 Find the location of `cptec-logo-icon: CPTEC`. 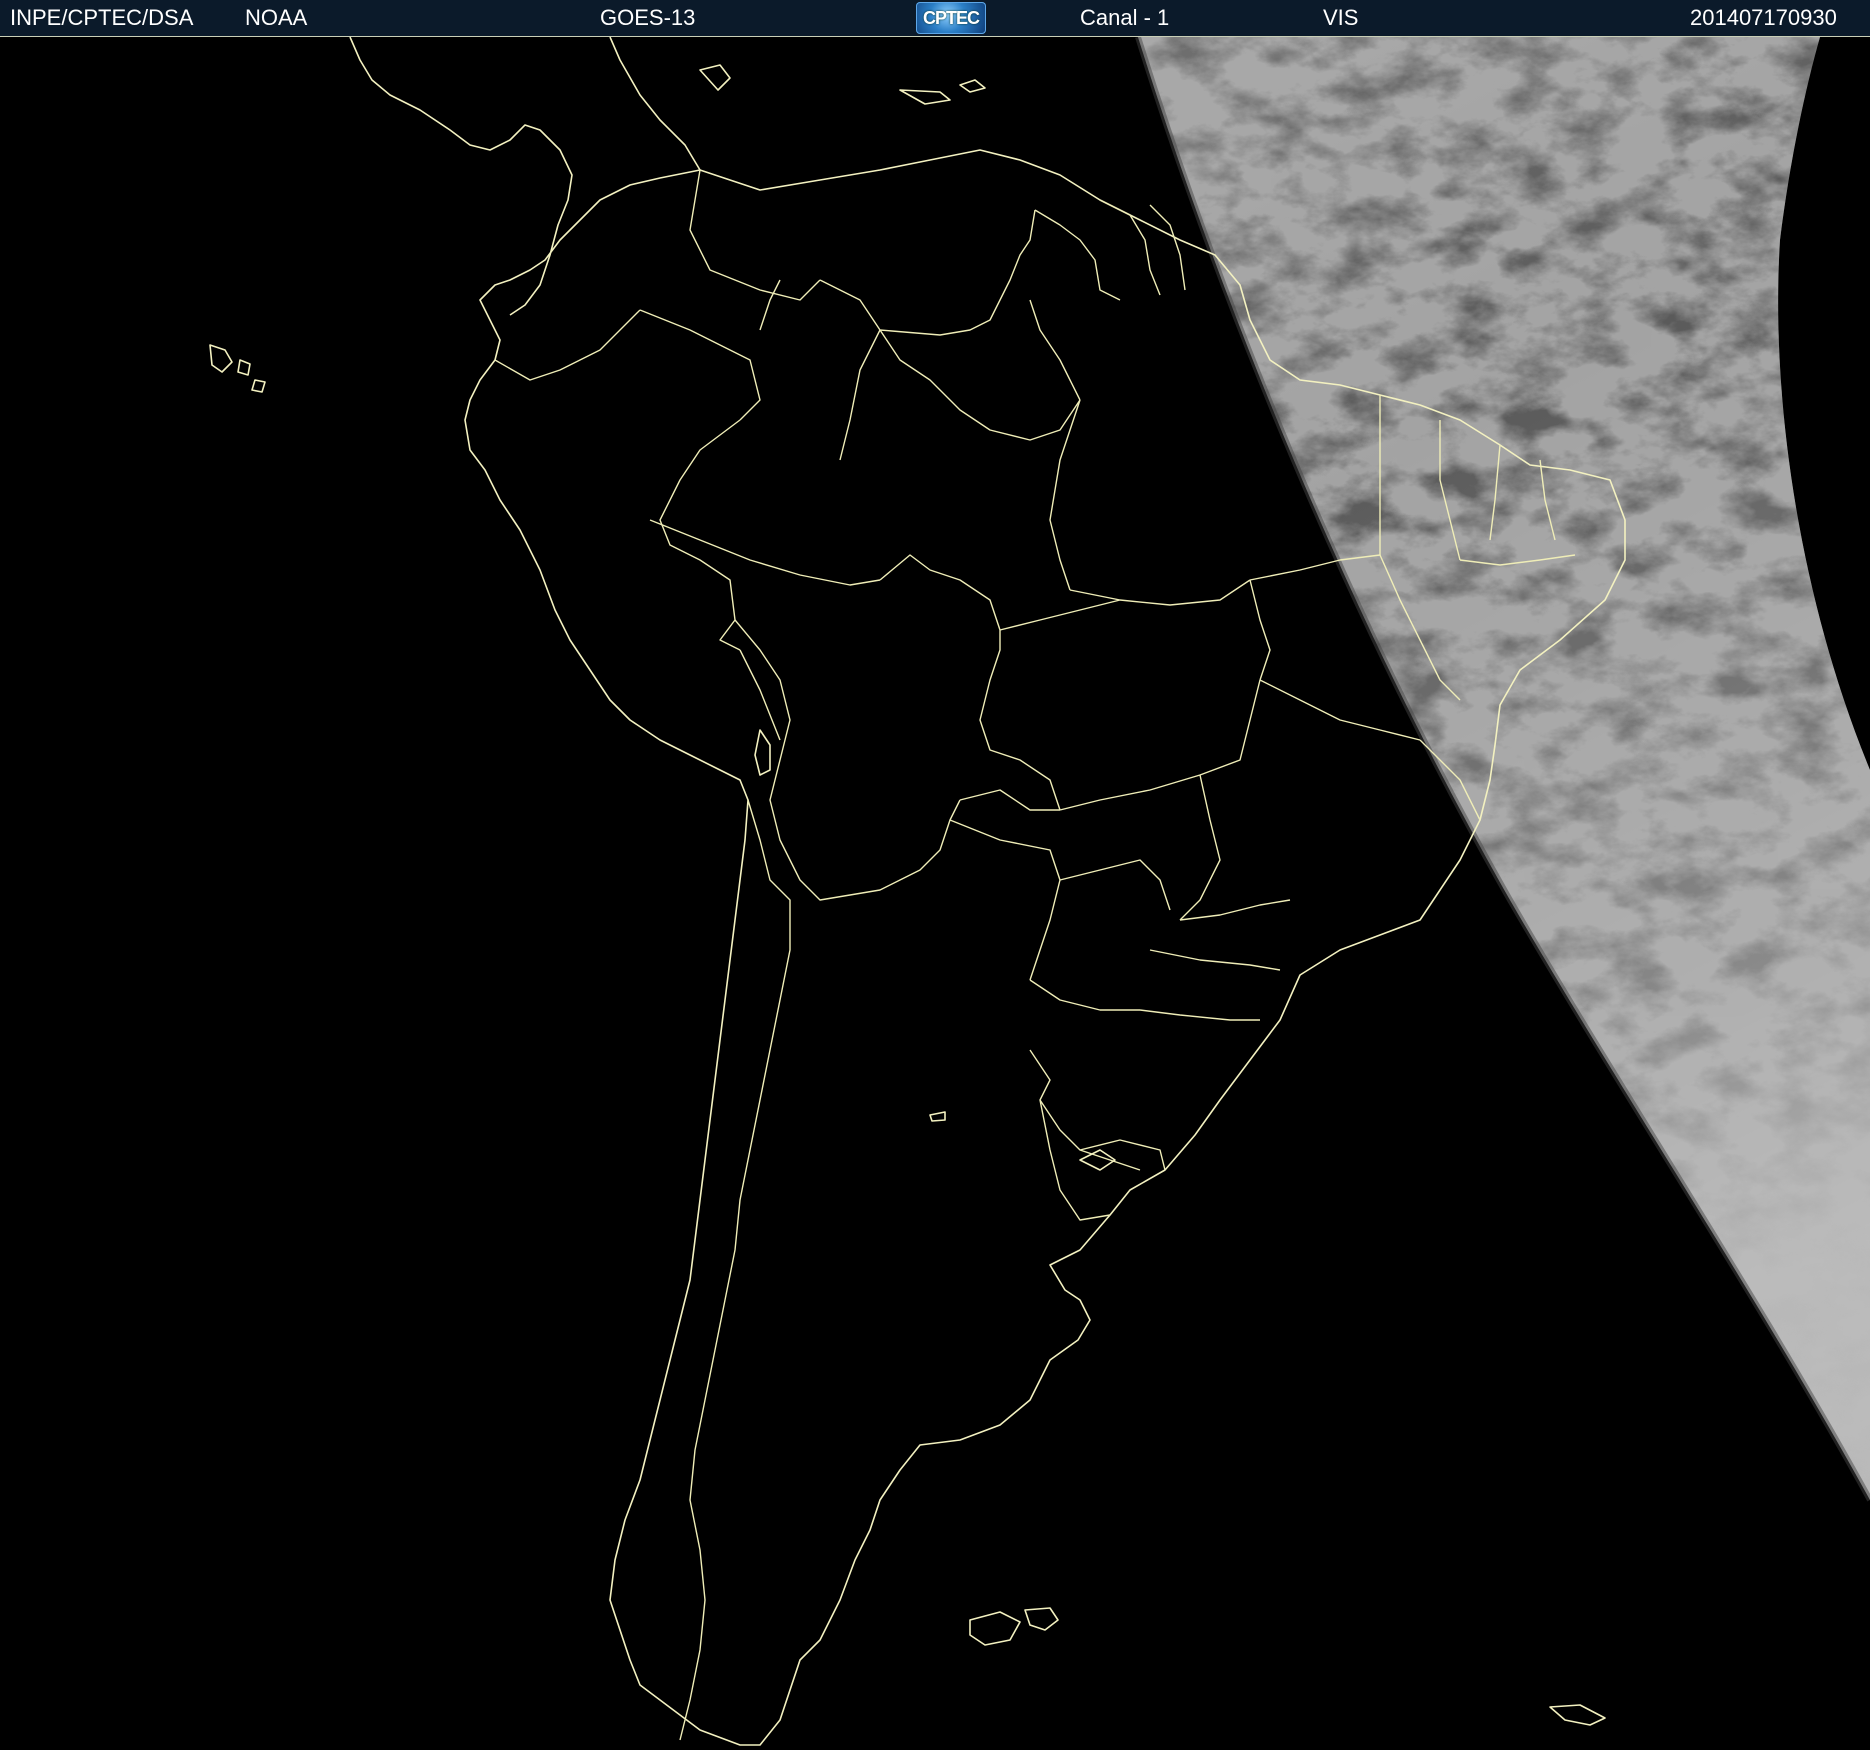

cptec-logo-icon: CPTEC is located at coordinates (951, 18).